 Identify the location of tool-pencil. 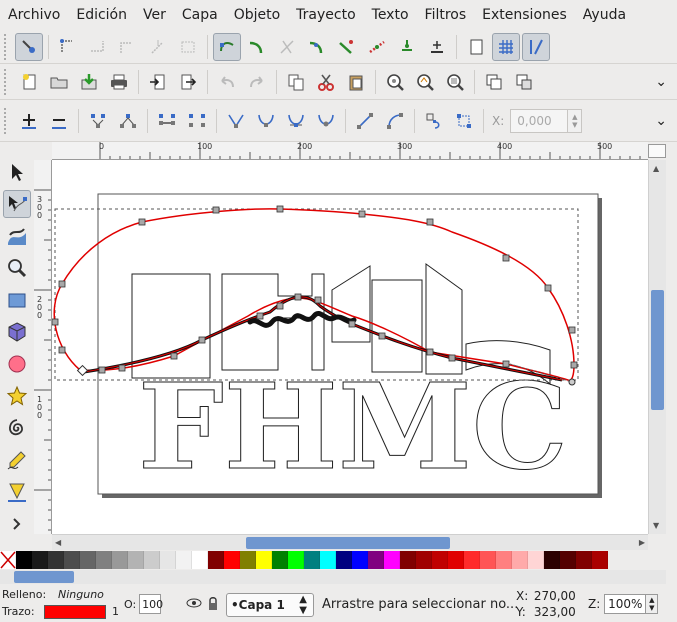
(17, 460).